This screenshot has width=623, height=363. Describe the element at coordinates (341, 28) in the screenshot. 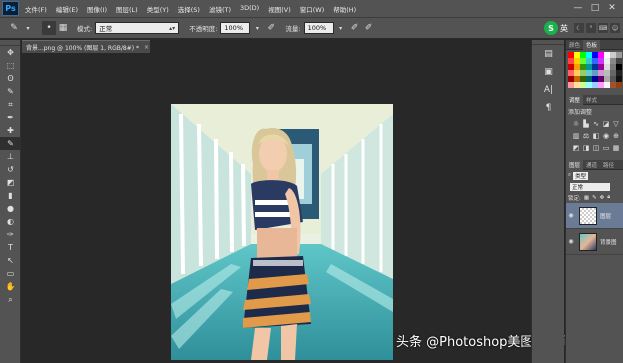

I see `flow-dropdown-icon: ▾` at that location.